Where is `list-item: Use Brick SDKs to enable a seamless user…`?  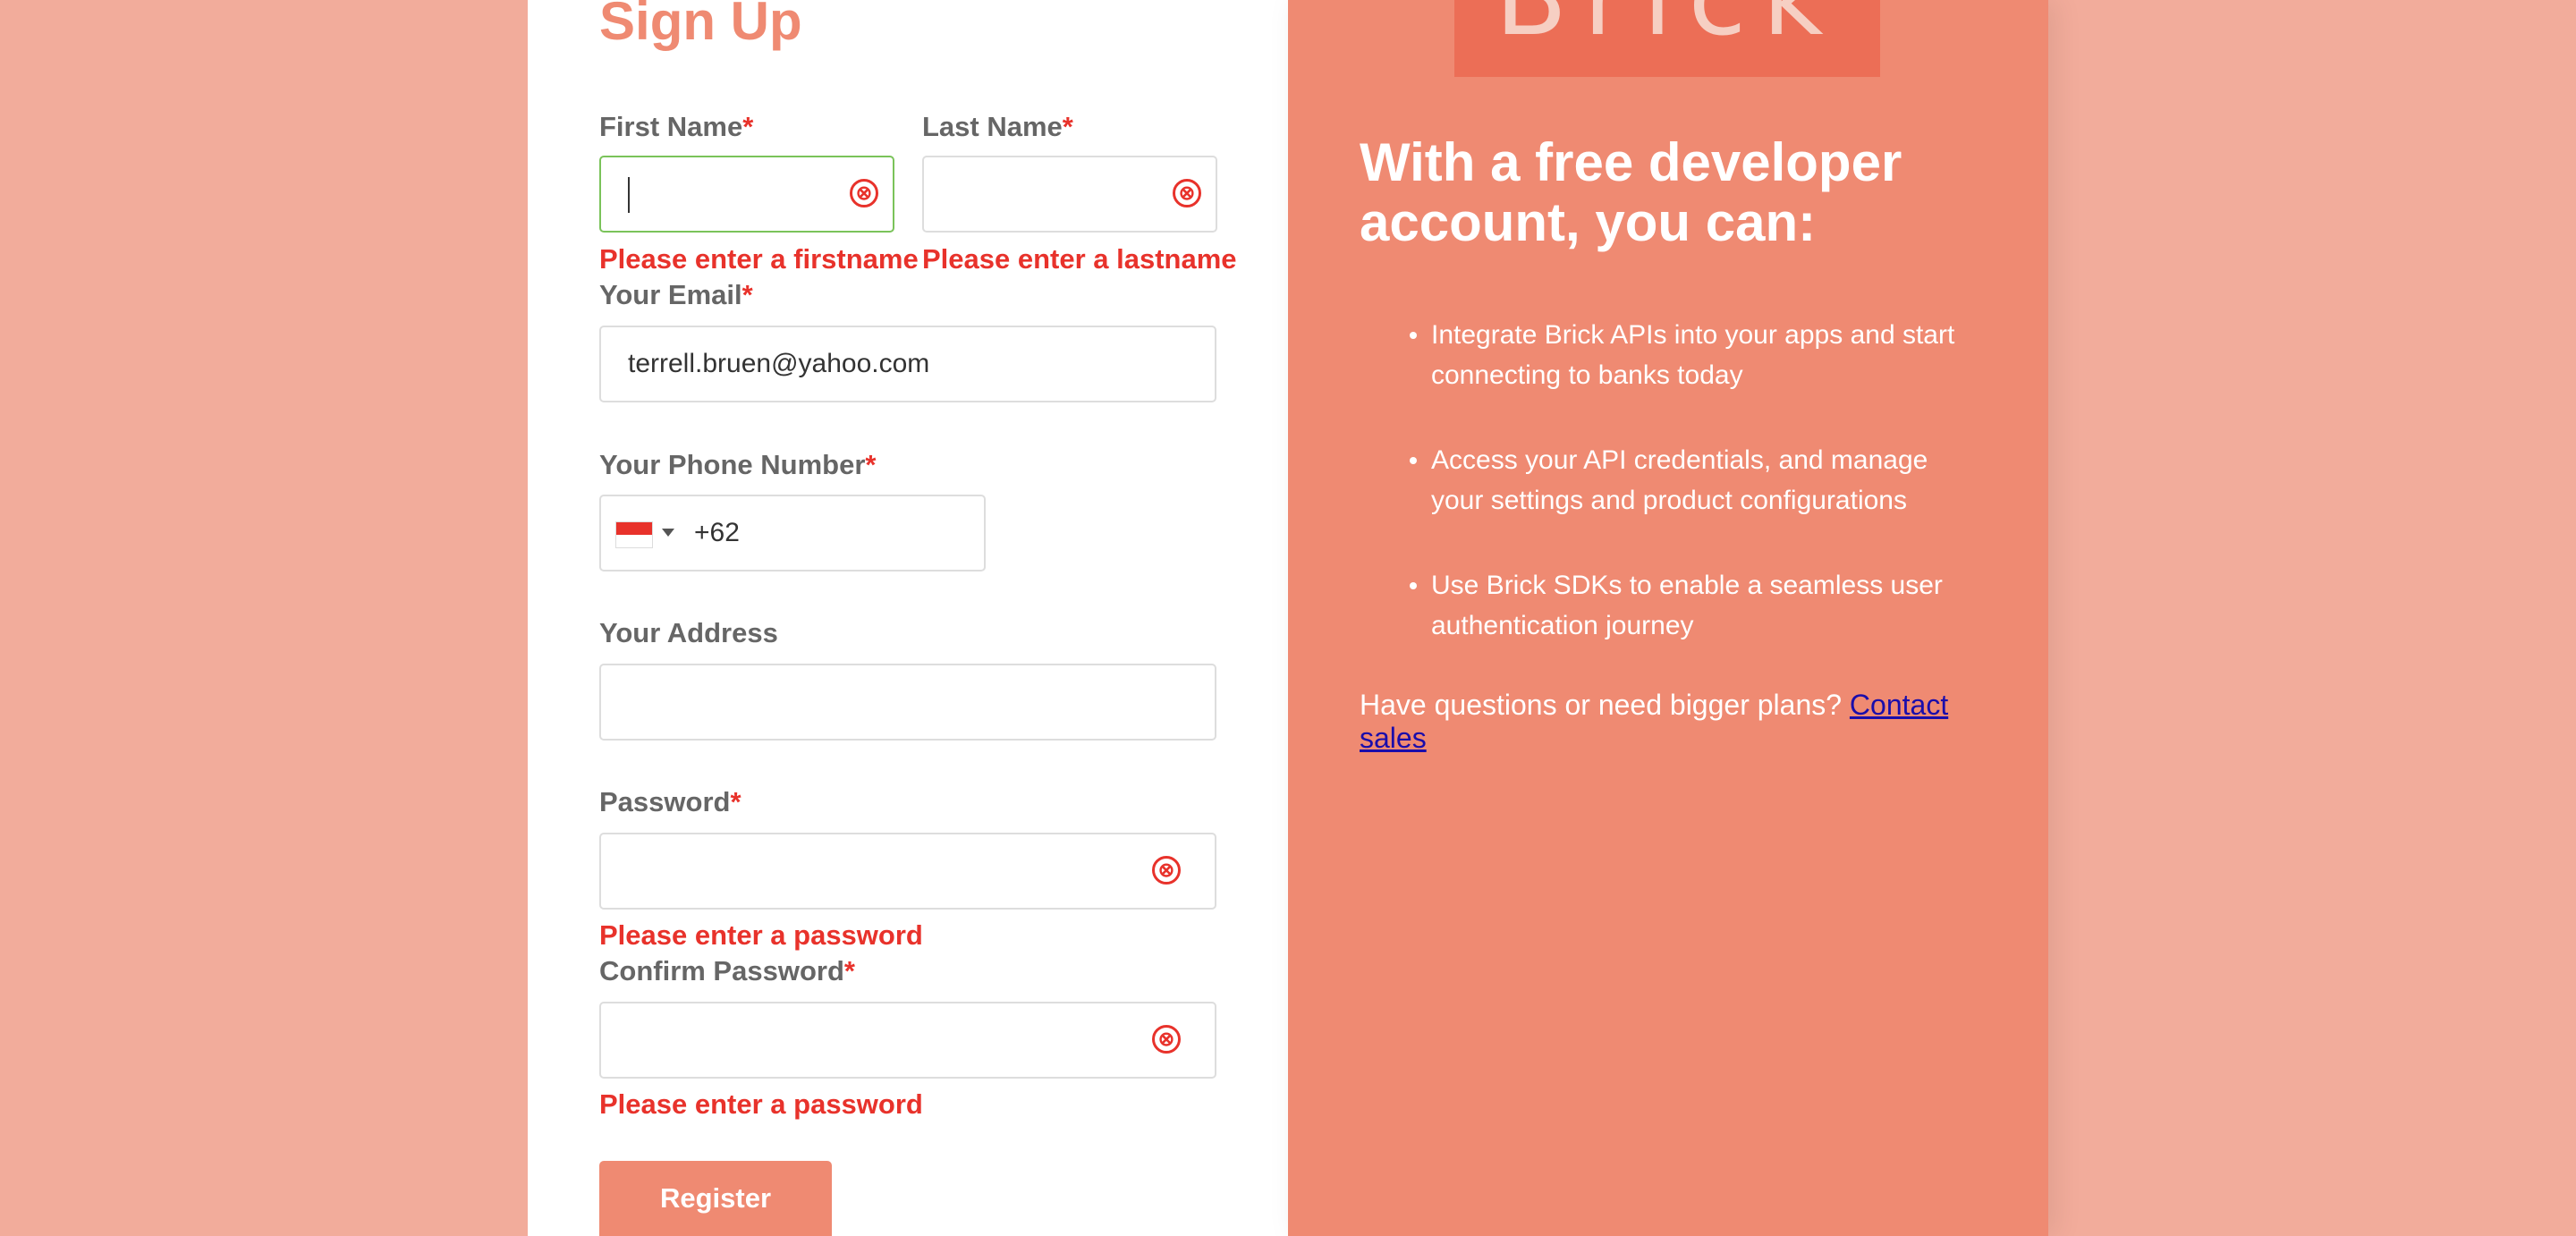
list-item: Use Brick SDKs to enable a seamless user… is located at coordinates (1673, 605).